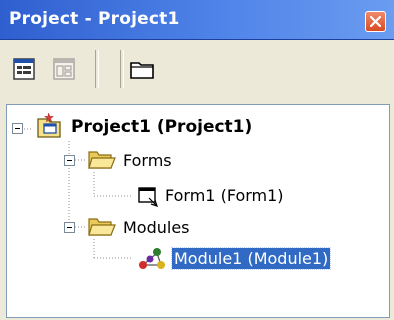  I want to click on close-button, so click(375, 21).